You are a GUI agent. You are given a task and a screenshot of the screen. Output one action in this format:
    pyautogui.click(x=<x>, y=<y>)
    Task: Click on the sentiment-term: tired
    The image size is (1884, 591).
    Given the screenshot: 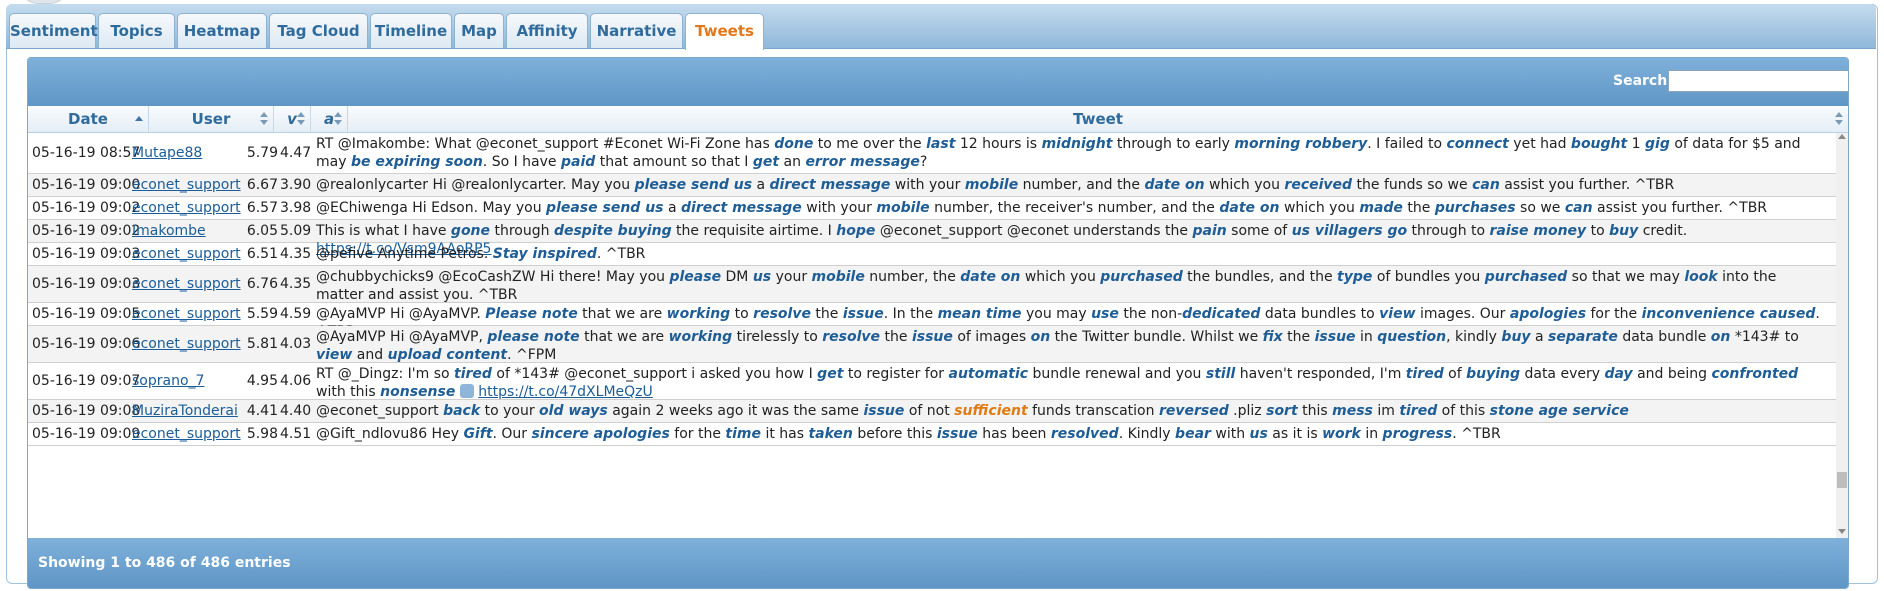 What is the action you would take?
    pyautogui.click(x=1418, y=411)
    